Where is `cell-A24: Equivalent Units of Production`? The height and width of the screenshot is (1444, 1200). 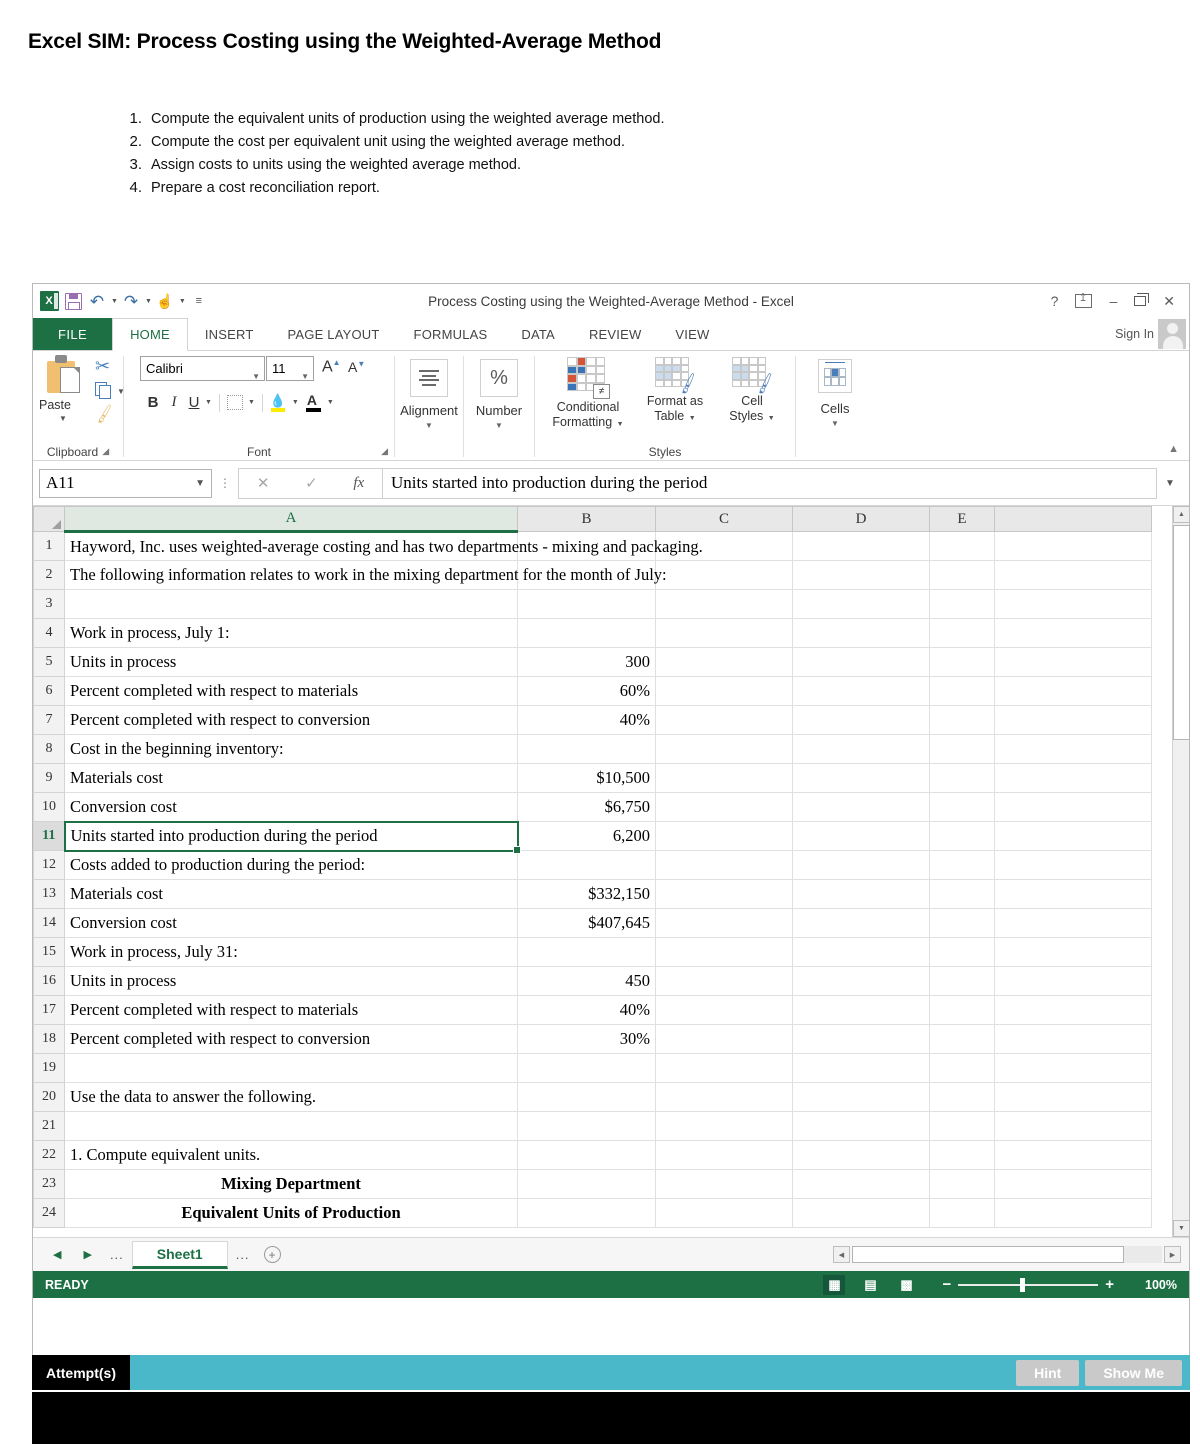
cell-A24: Equivalent Units of Production is located at coordinates (291, 1213).